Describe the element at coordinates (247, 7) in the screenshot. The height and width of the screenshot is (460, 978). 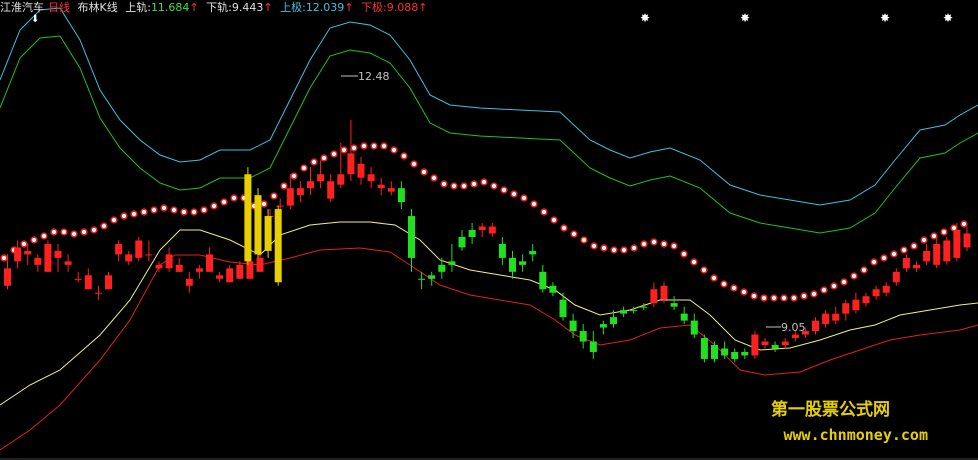
I see `lower-rail-value: 9.443` at that location.